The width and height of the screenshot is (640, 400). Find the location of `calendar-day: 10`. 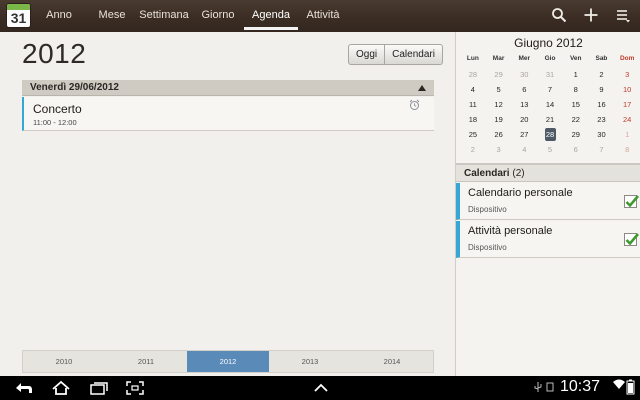

calendar-day: 10 is located at coordinates (627, 89).